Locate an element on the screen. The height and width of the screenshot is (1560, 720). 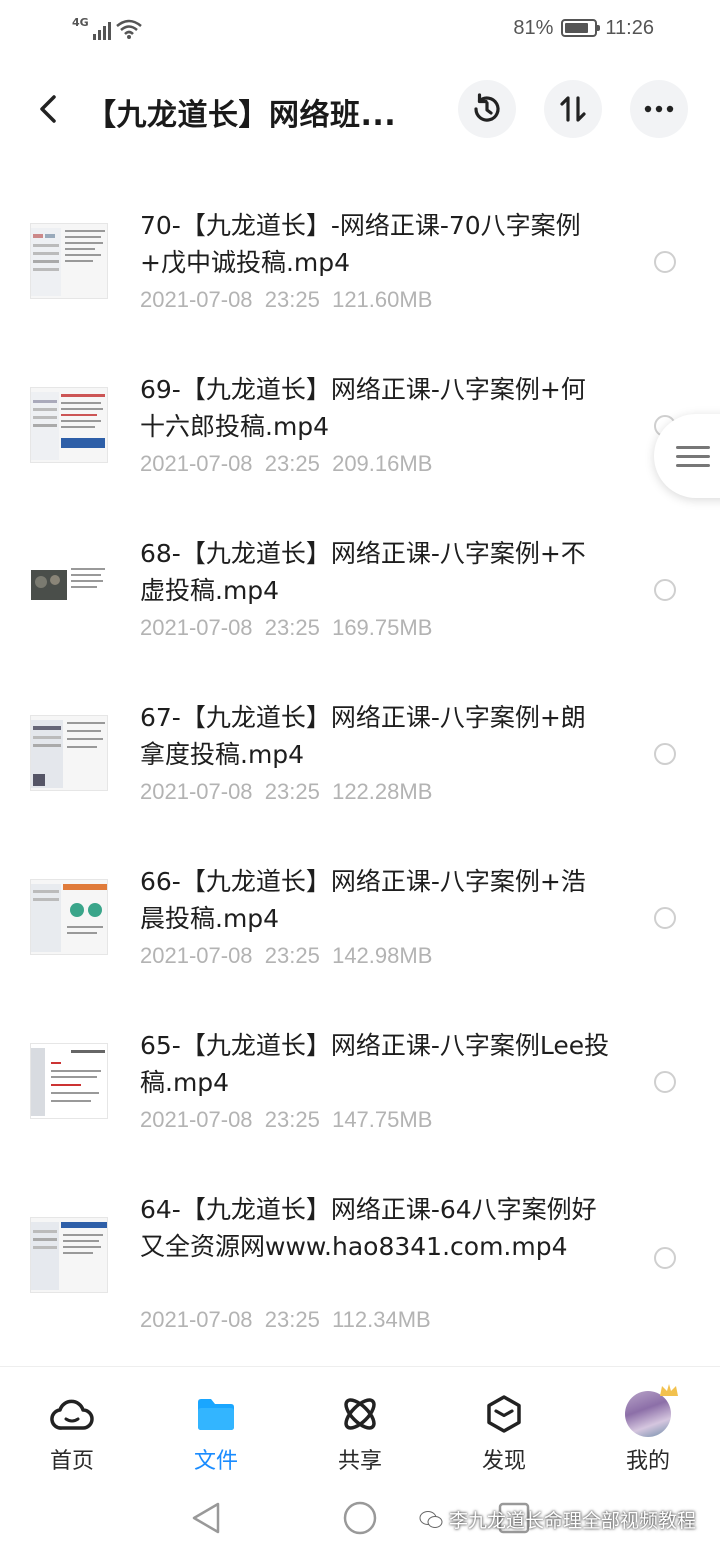
system-back-icon is located at coordinates (206, 1518).